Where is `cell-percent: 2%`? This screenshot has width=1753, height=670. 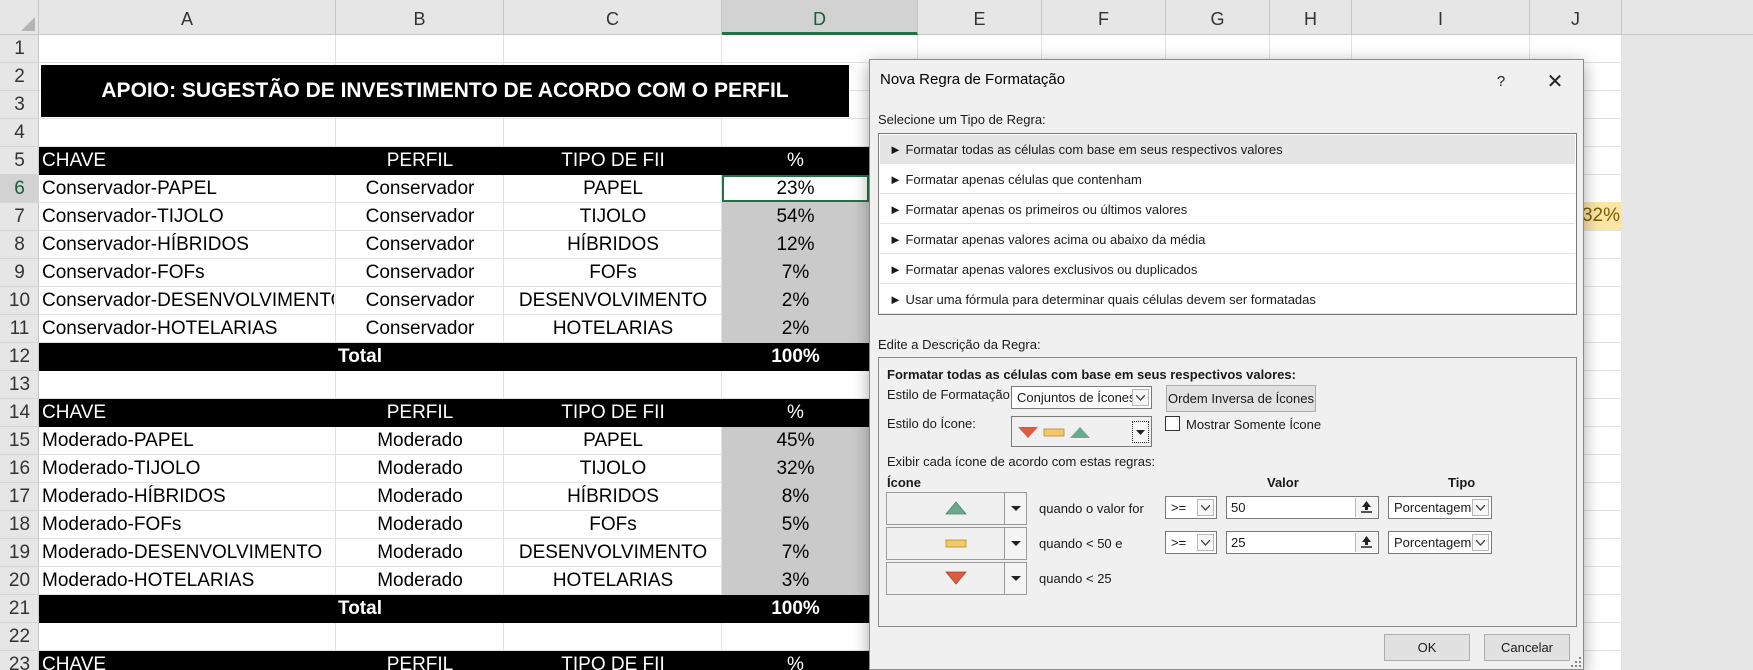 cell-percent: 2% is located at coordinates (795, 301).